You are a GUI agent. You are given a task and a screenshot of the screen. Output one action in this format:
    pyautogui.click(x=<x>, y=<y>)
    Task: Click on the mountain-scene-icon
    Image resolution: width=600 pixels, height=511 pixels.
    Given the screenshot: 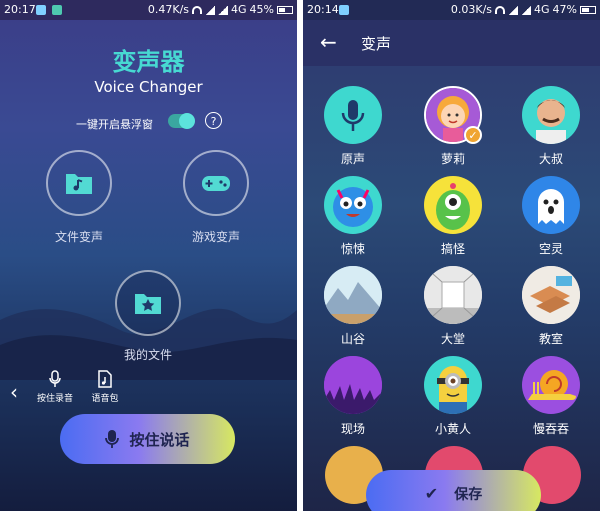 What is the action you would take?
    pyautogui.click(x=353, y=295)
    